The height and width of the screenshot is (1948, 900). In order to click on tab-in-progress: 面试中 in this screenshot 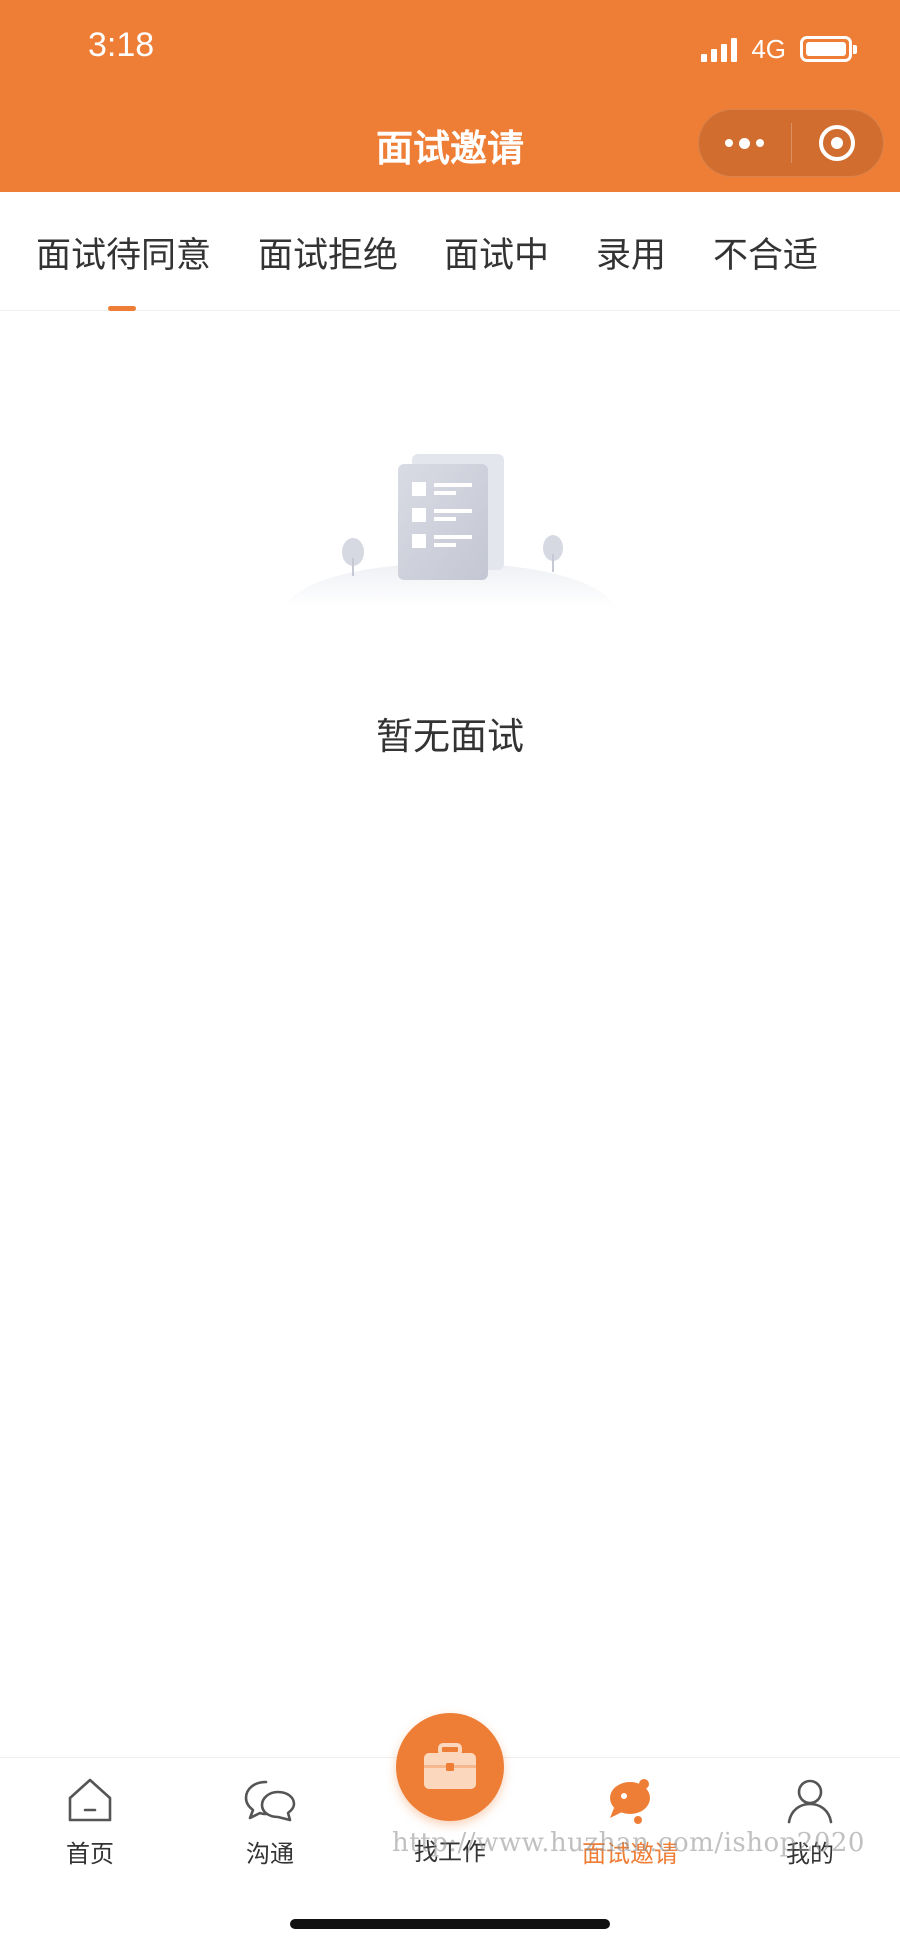, I will do `click(496, 252)`.